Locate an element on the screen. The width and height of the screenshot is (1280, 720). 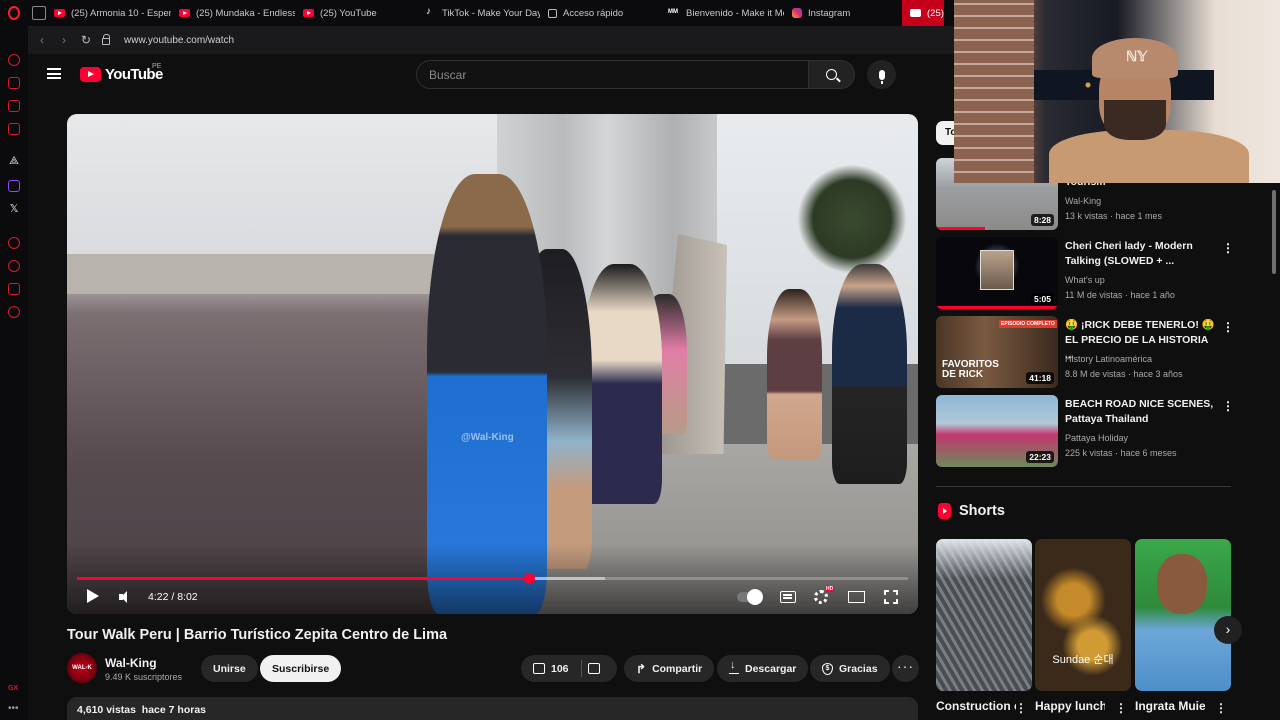
short-title: Construction of Makkah is located at coordinates (976, 706).